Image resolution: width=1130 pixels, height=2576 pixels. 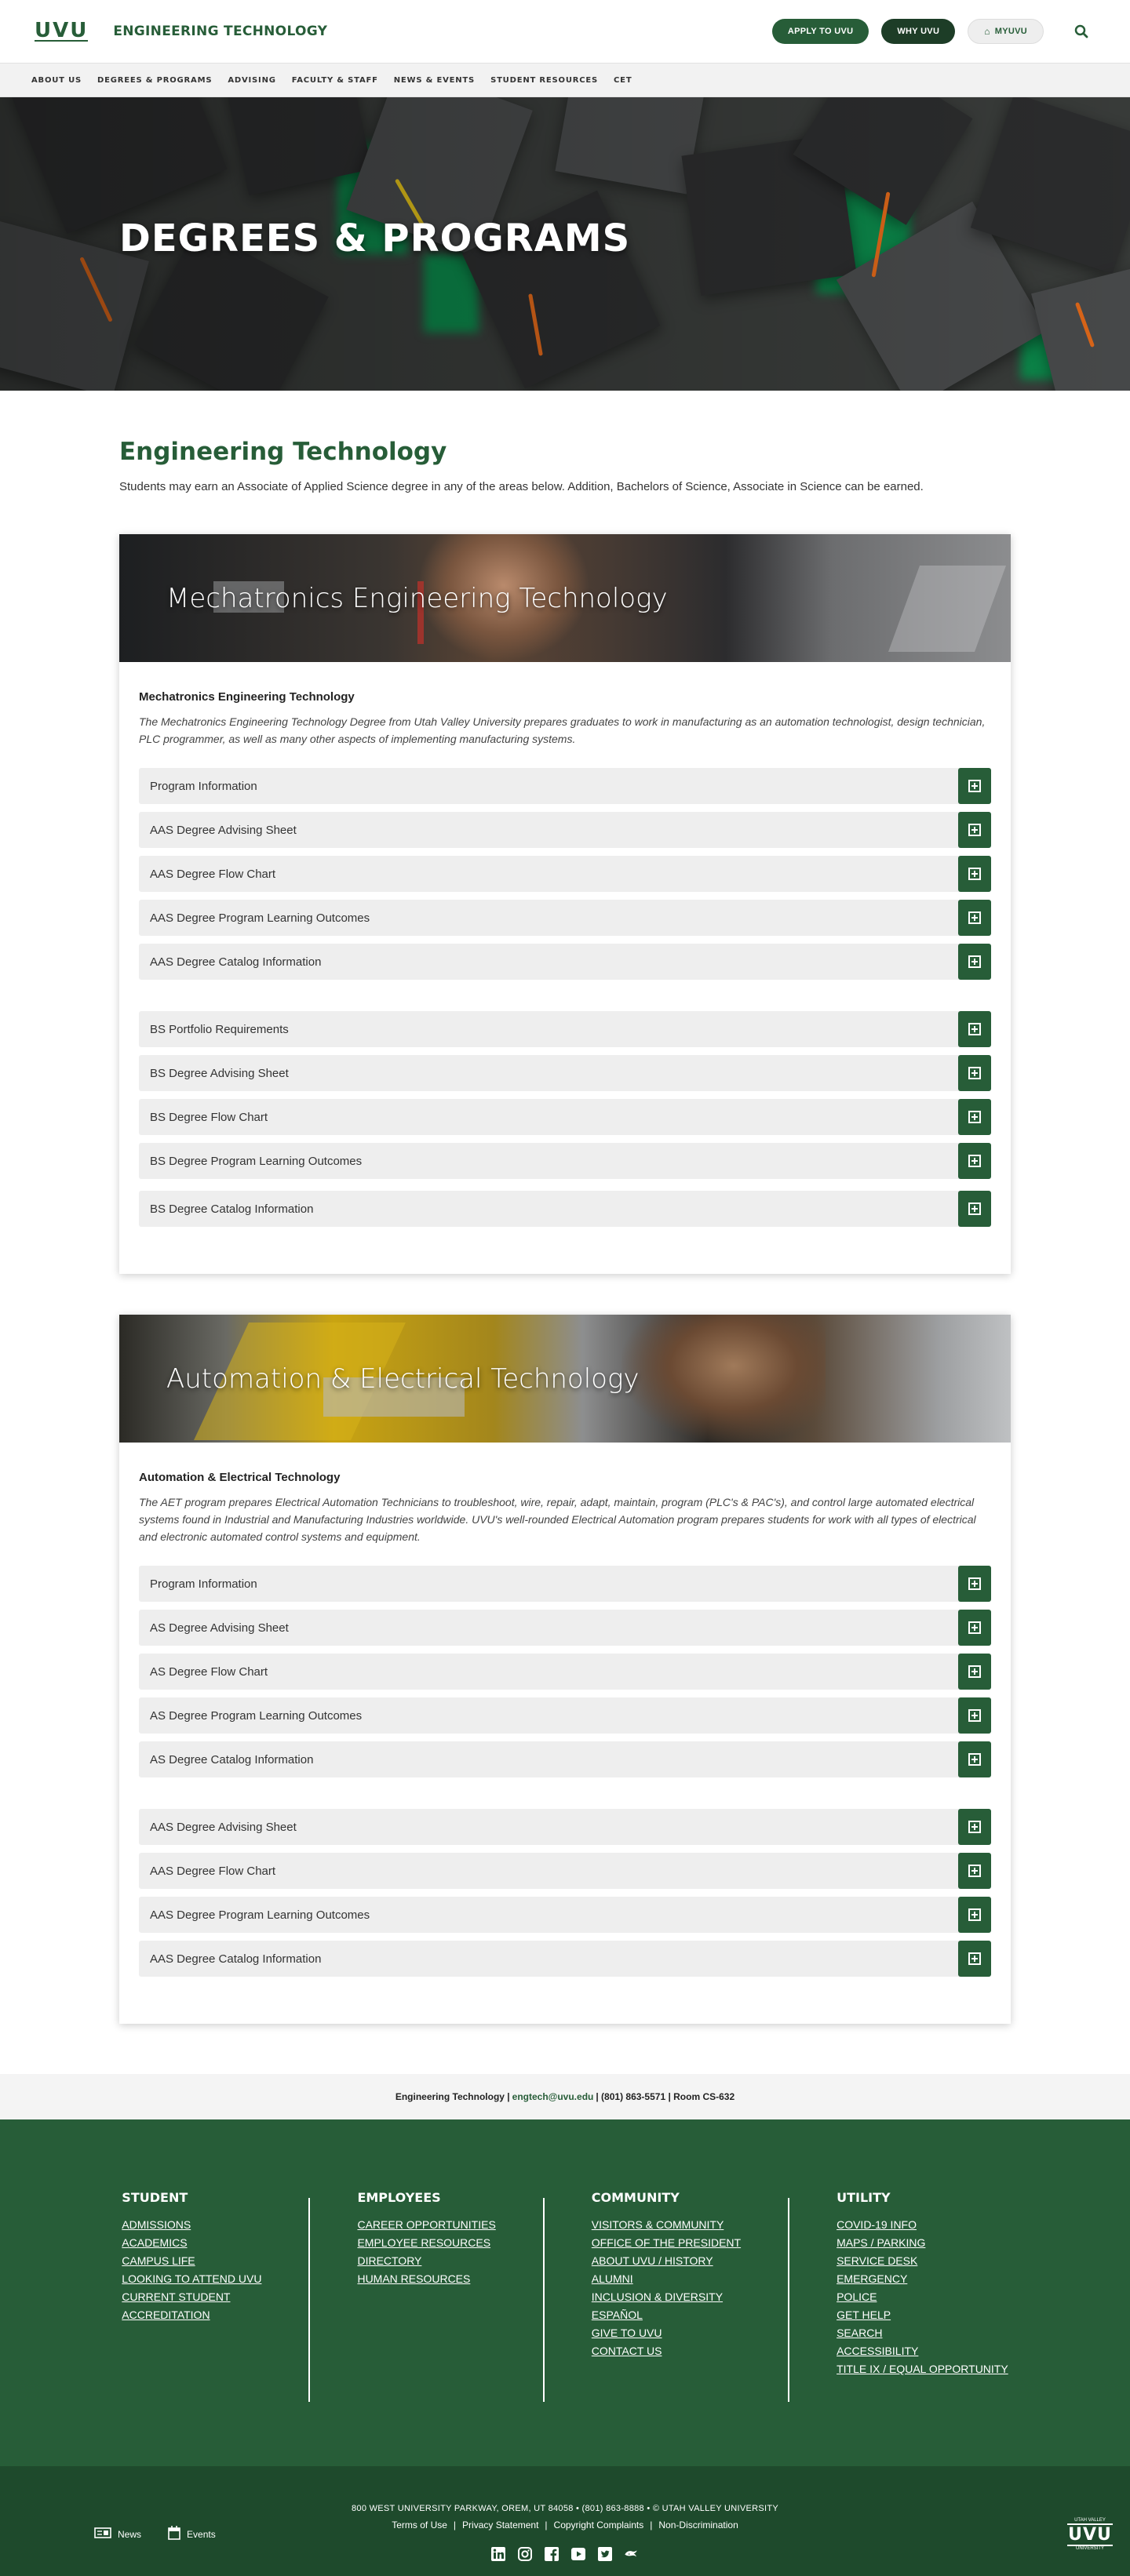 What do you see at coordinates (426, 2261) in the screenshot?
I see `footer-link: DIRECTORY` at bounding box center [426, 2261].